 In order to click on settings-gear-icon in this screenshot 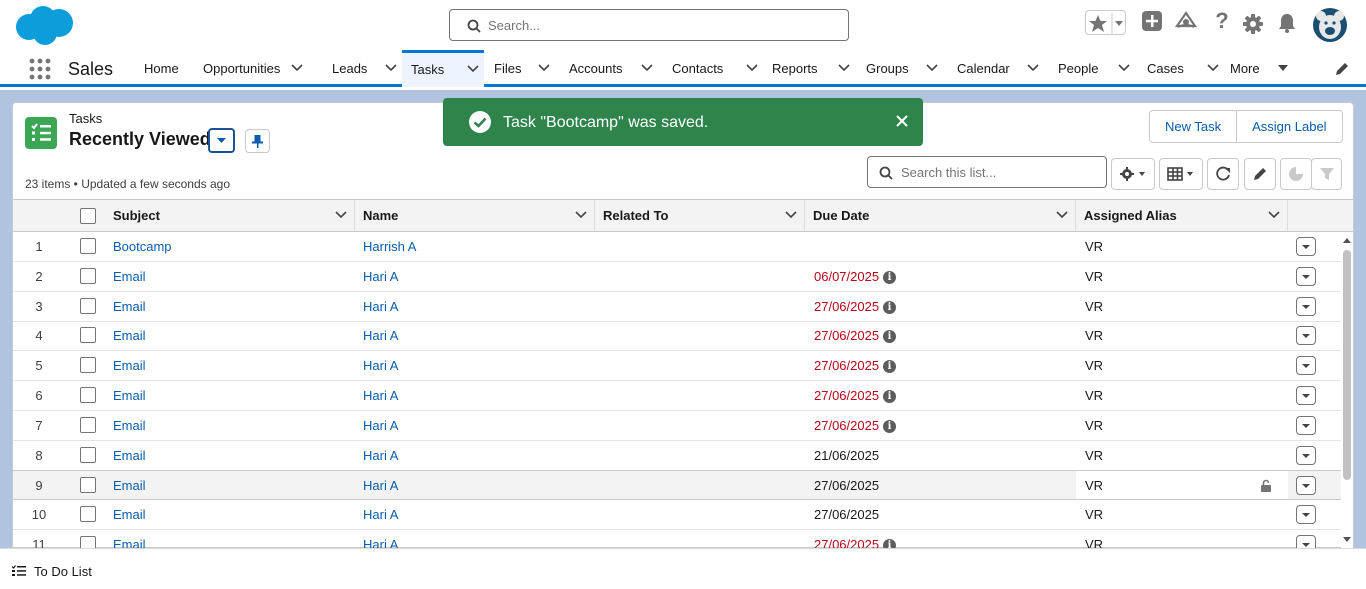, I will do `click(1253, 25)`.